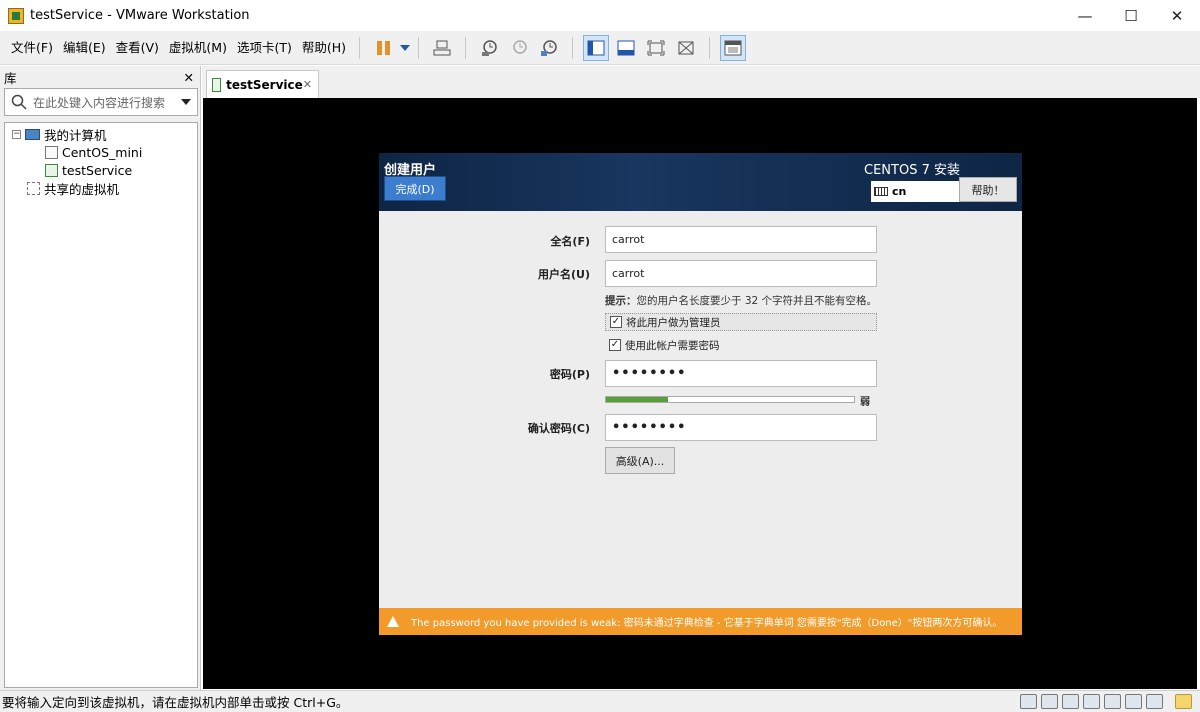  I want to click on sound-card-icon, so click(1112, 701).